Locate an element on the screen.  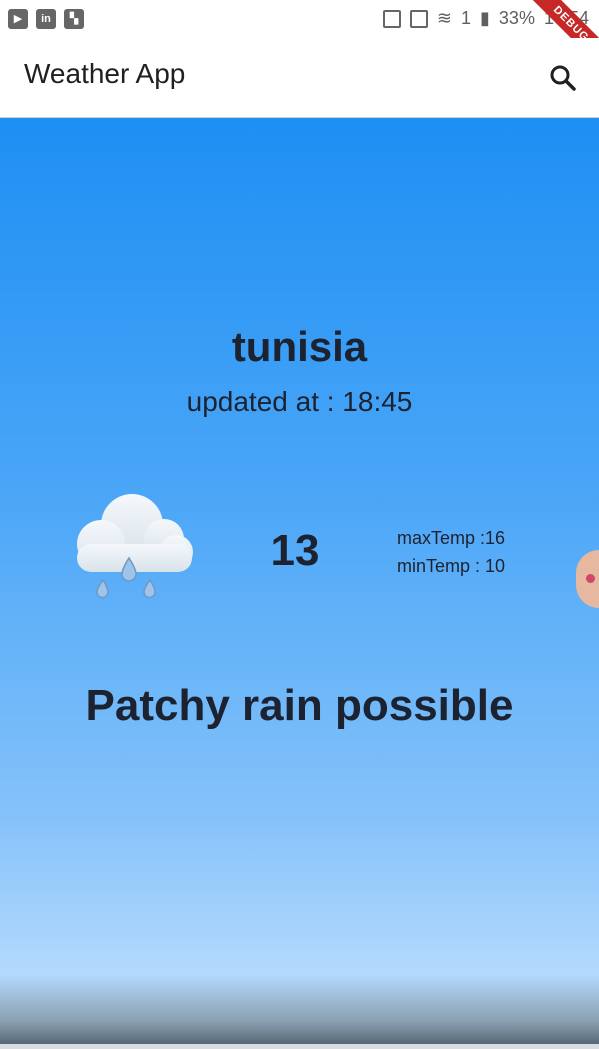
max-temperature: maxTemp :16 is located at coordinates (451, 538).